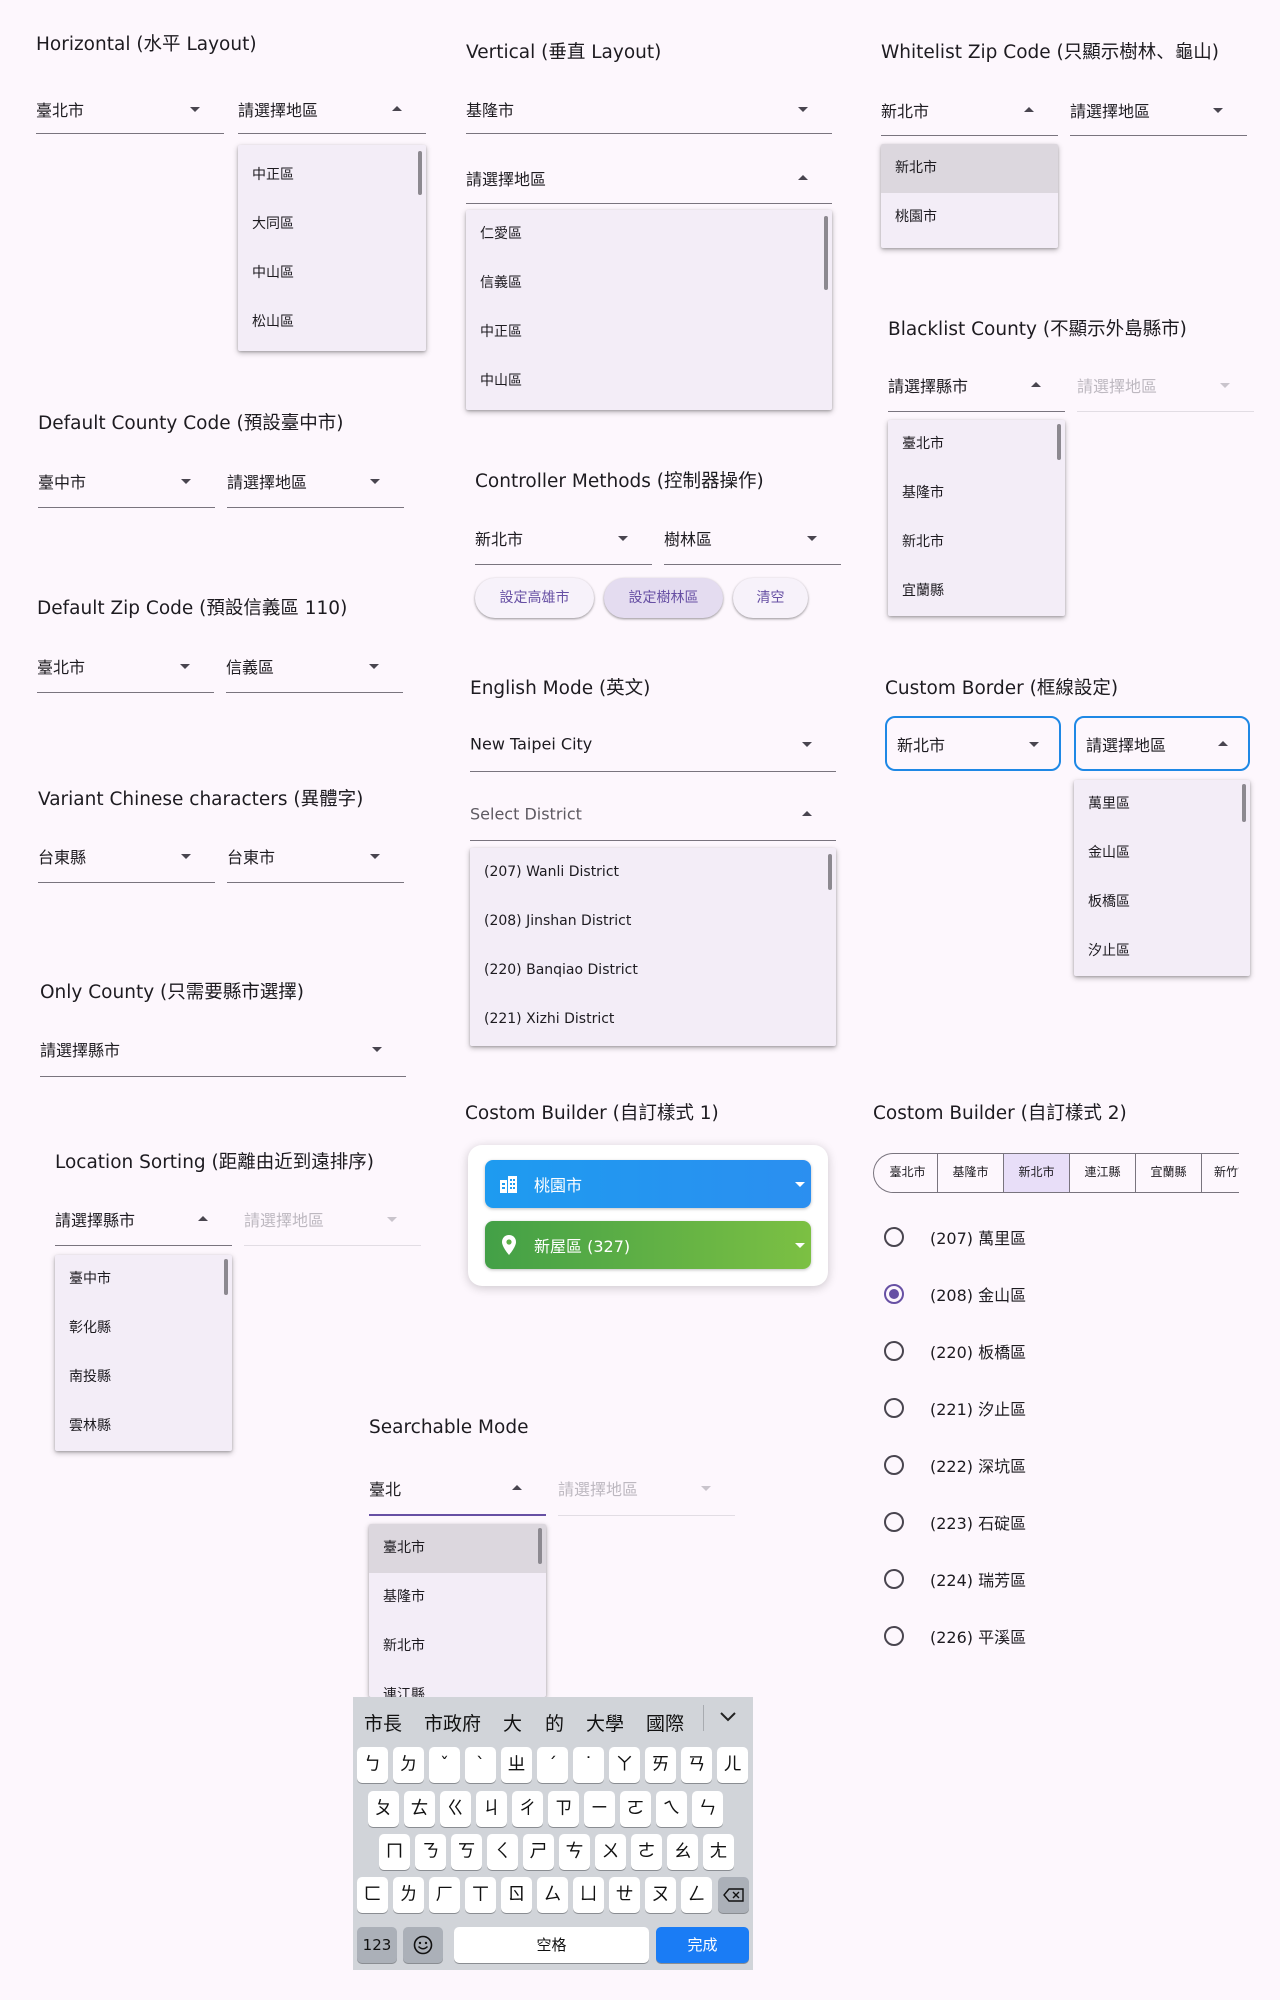 The height and width of the screenshot is (2000, 1280). What do you see at coordinates (457, 1548) in the screenshot?
I see `menu-item-selected: 臺北市` at bounding box center [457, 1548].